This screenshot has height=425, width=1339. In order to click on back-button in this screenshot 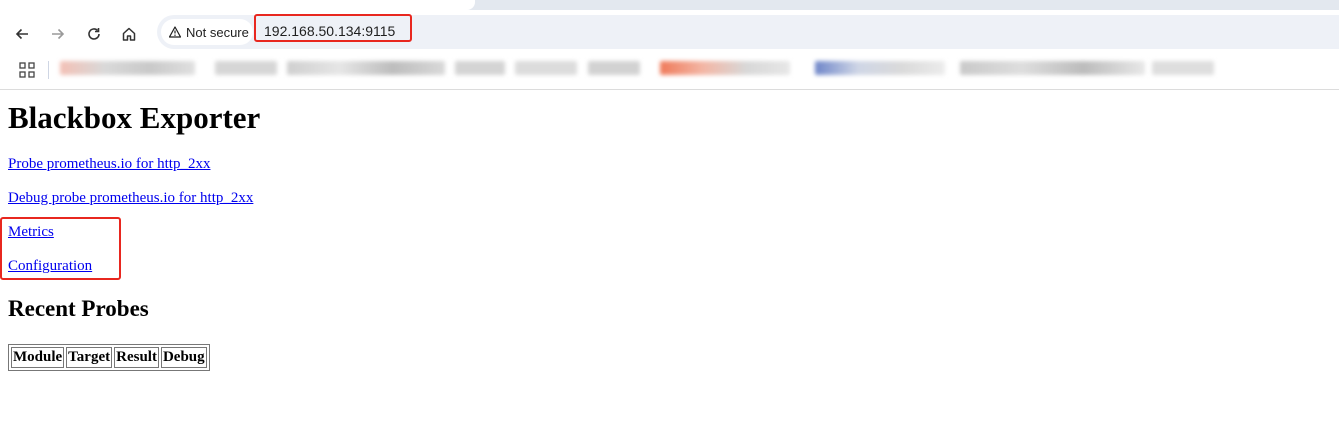, I will do `click(22, 34)`.